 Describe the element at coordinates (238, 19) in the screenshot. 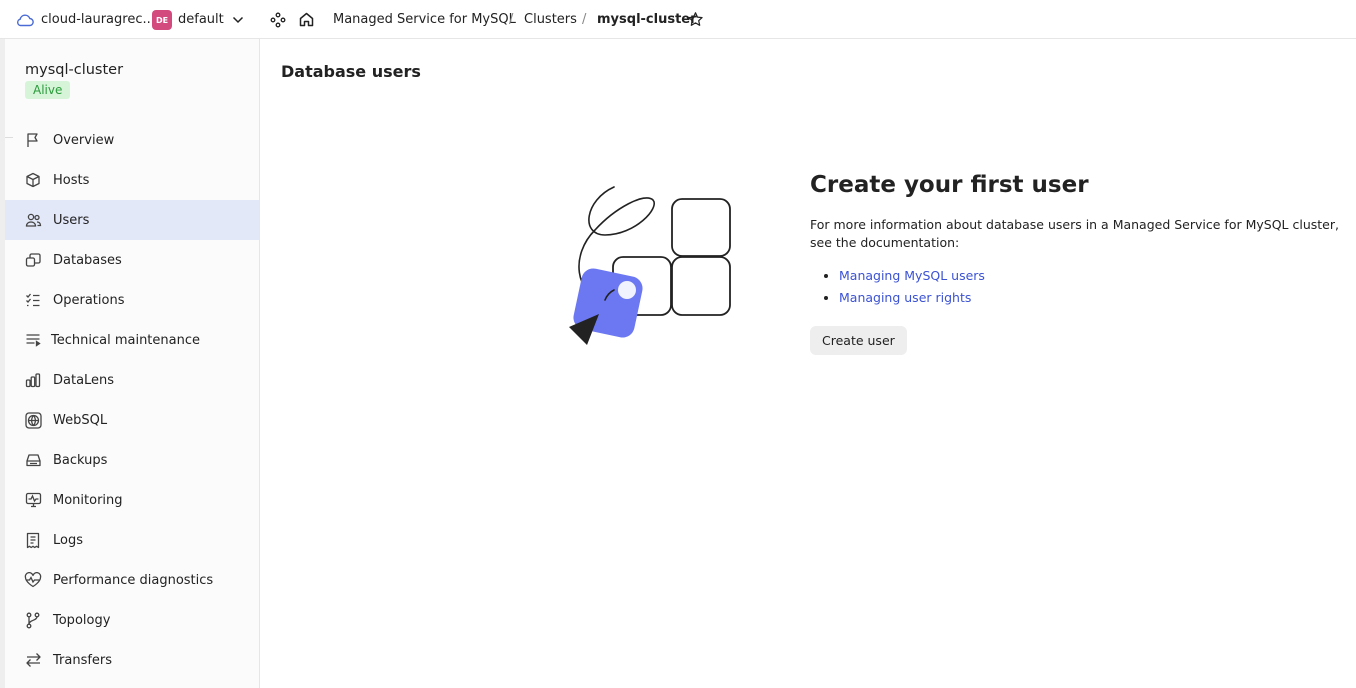

I see `chevron-down-icon` at that location.